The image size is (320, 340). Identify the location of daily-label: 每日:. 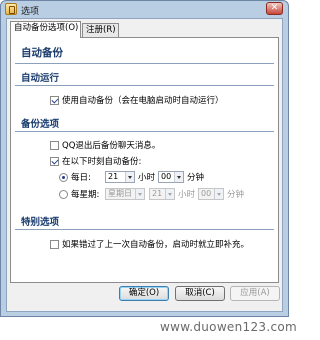
(81, 178).